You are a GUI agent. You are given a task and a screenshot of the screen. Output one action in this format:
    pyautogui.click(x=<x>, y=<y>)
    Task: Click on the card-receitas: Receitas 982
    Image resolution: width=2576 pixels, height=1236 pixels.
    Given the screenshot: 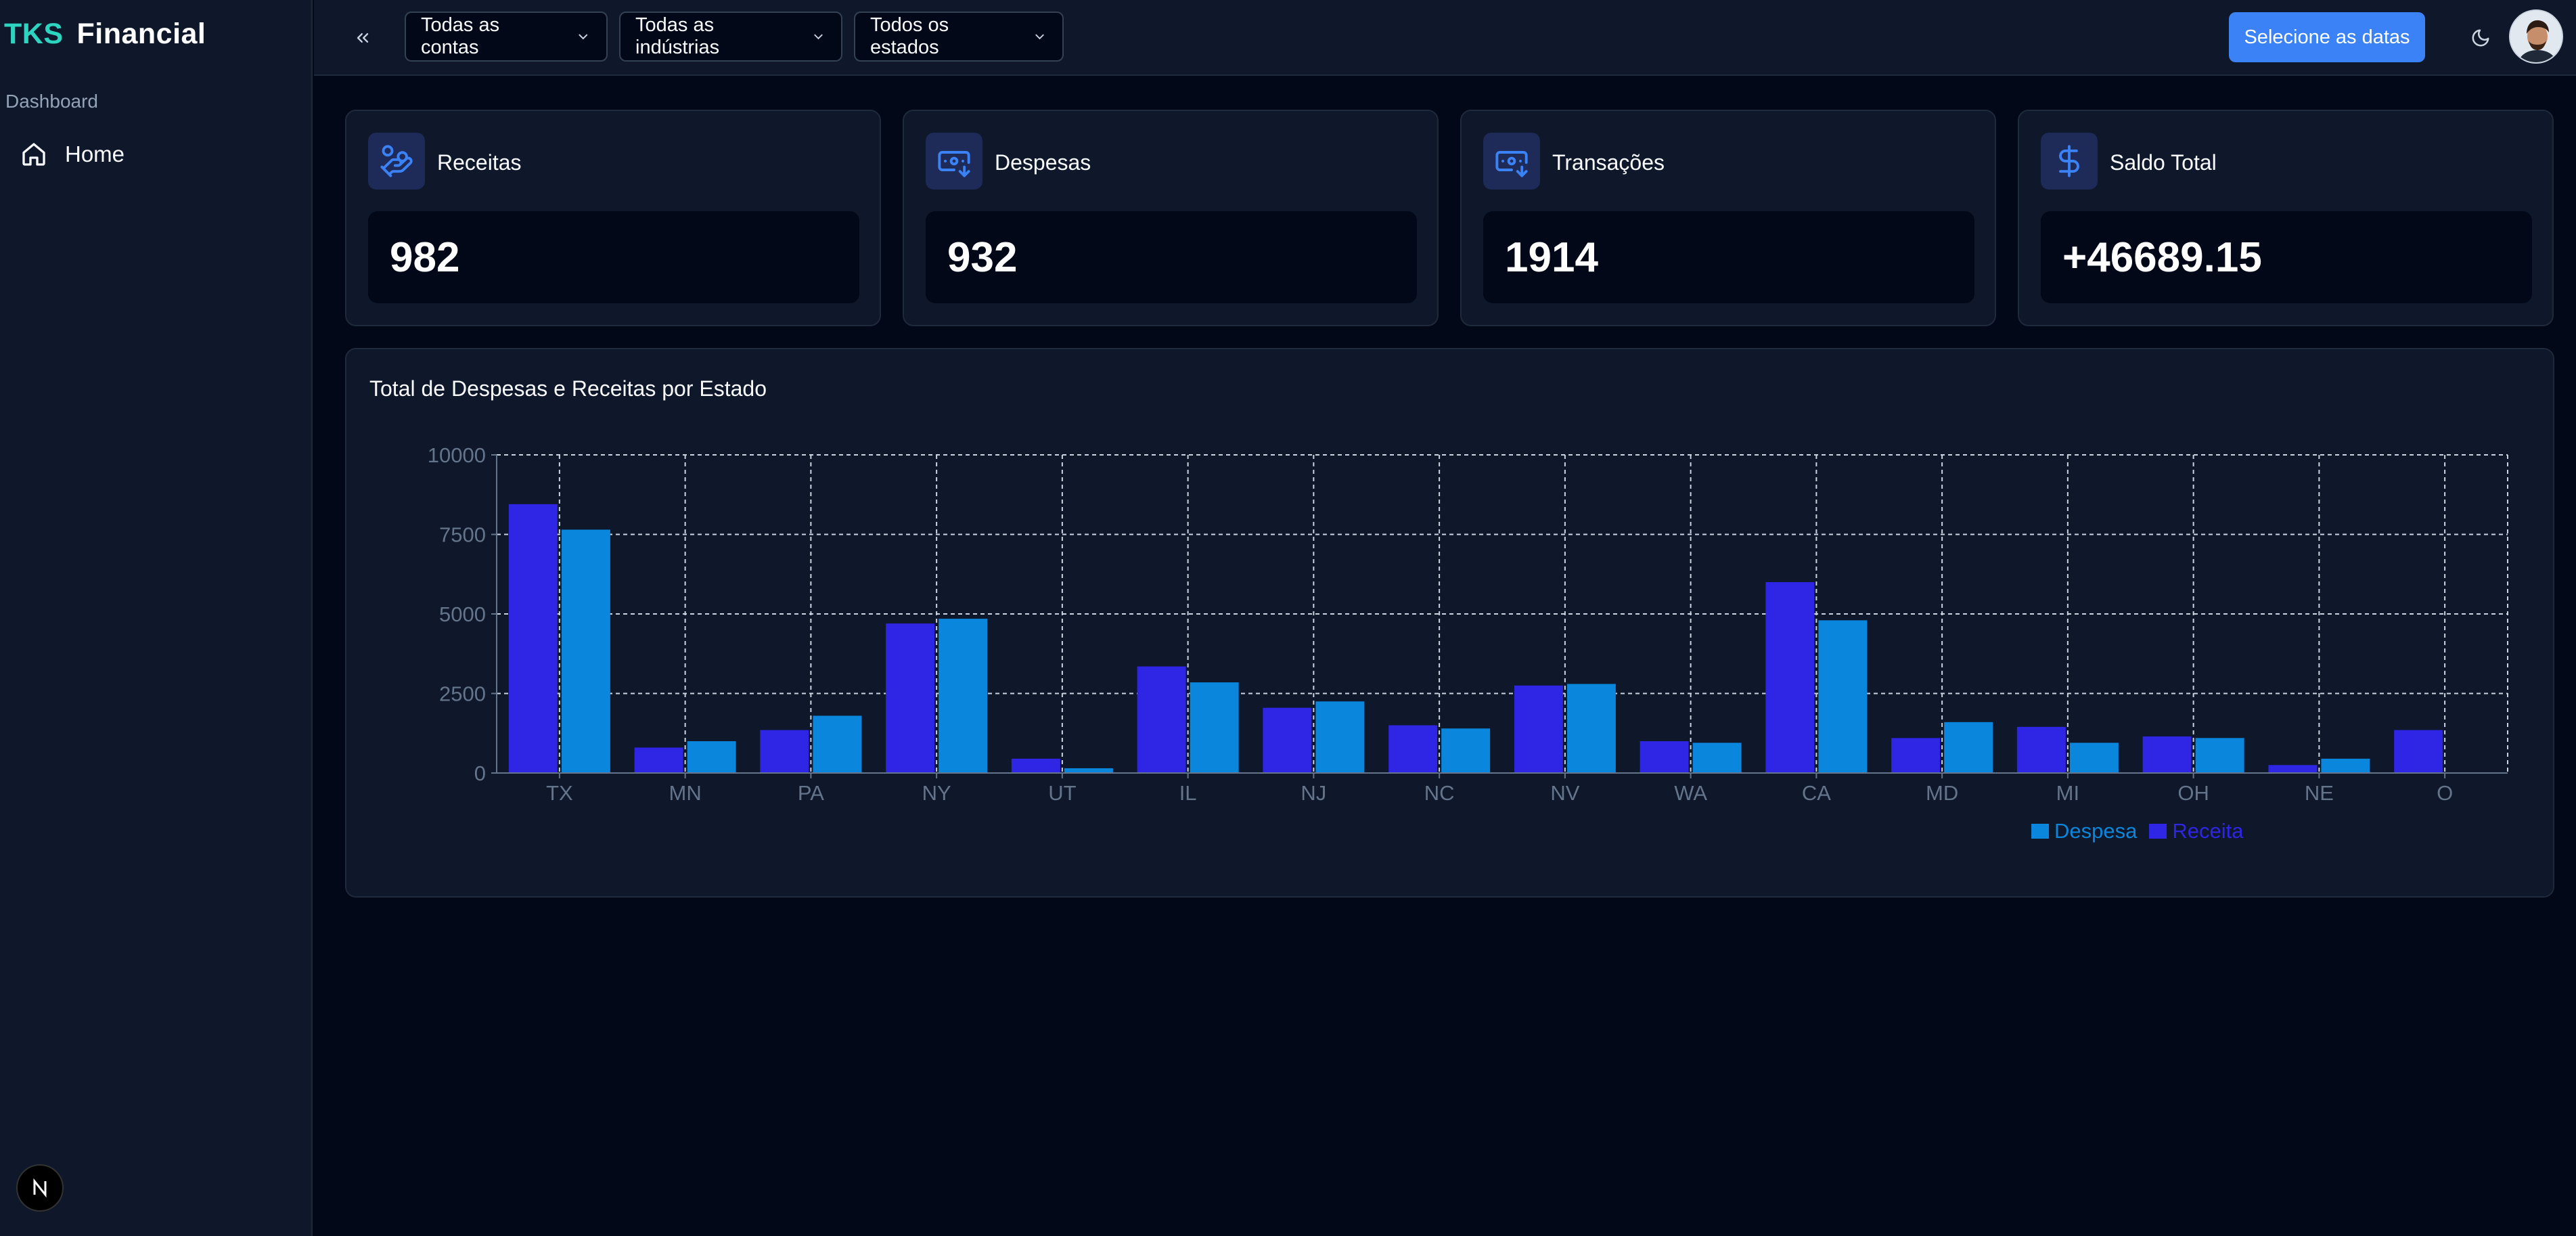 What is the action you would take?
    pyautogui.click(x=613, y=218)
    